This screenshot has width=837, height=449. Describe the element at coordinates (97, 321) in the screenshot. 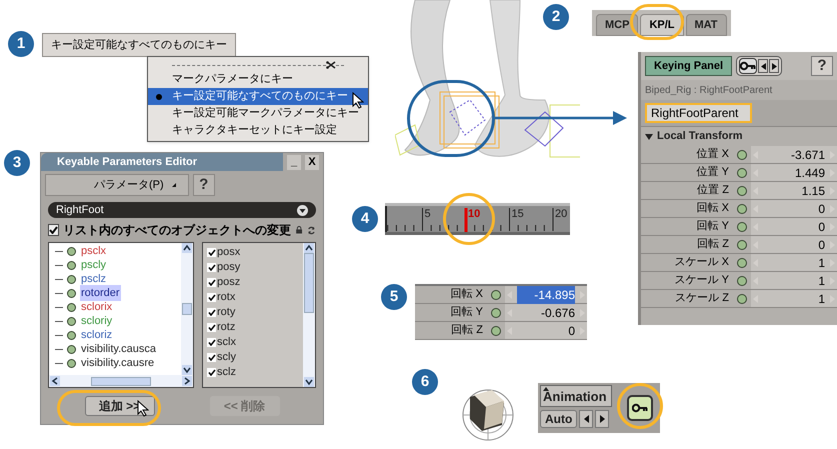

I see `parameter-item: scloriy` at that location.